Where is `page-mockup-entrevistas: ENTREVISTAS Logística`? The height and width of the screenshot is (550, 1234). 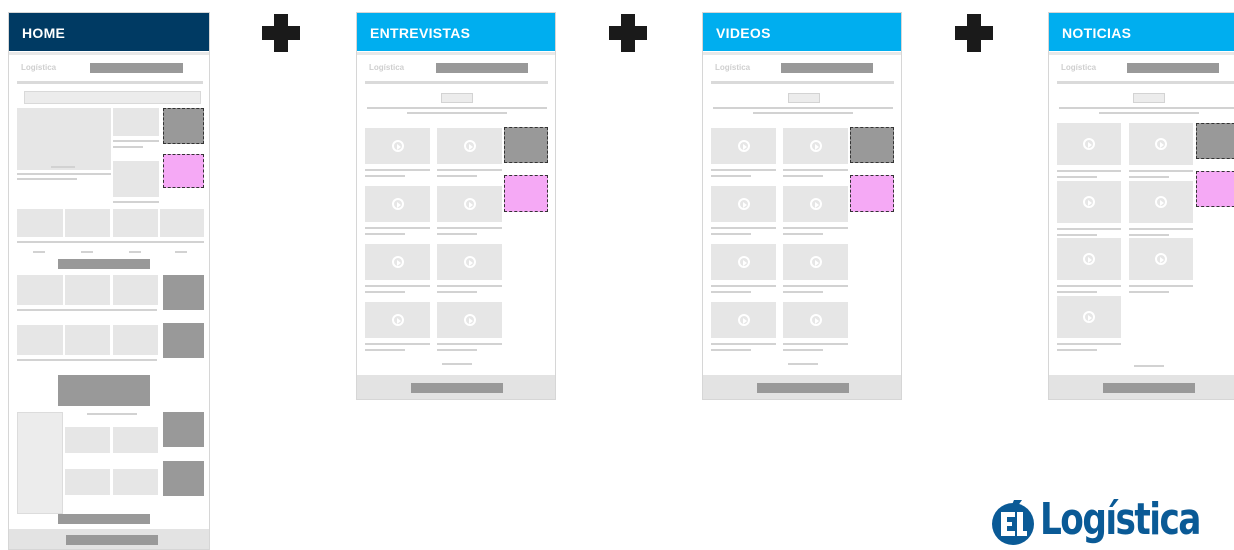 page-mockup-entrevistas: ENTREVISTAS Logística is located at coordinates (456, 206).